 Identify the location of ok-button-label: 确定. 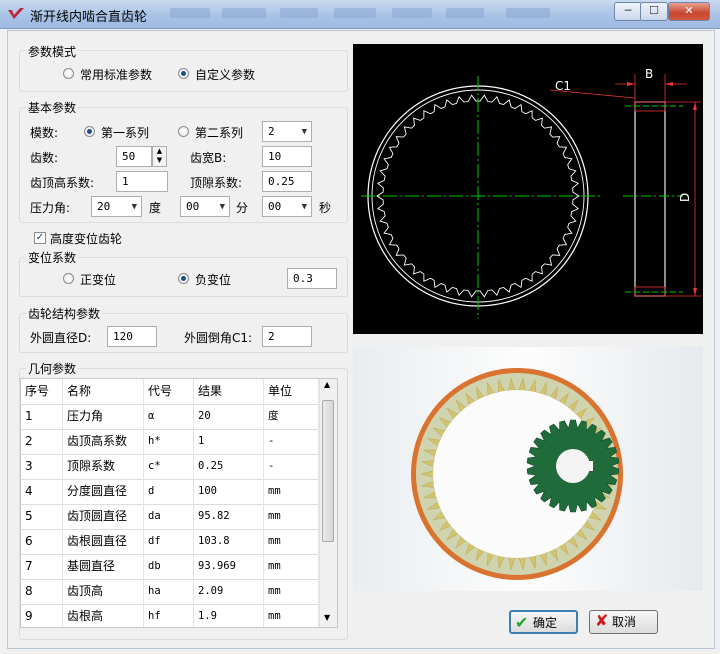
(545, 623).